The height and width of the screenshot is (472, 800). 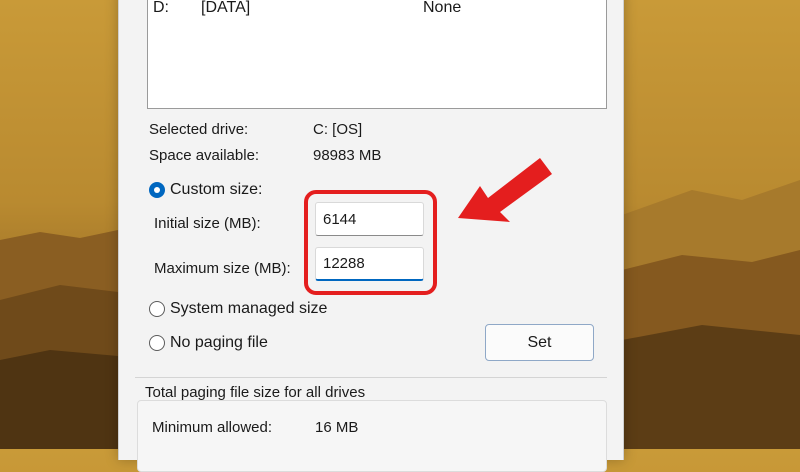 What do you see at coordinates (199, 129) in the screenshot?
I see `selected-drive-label: Selected drive:` at bounding box center [199, 129].